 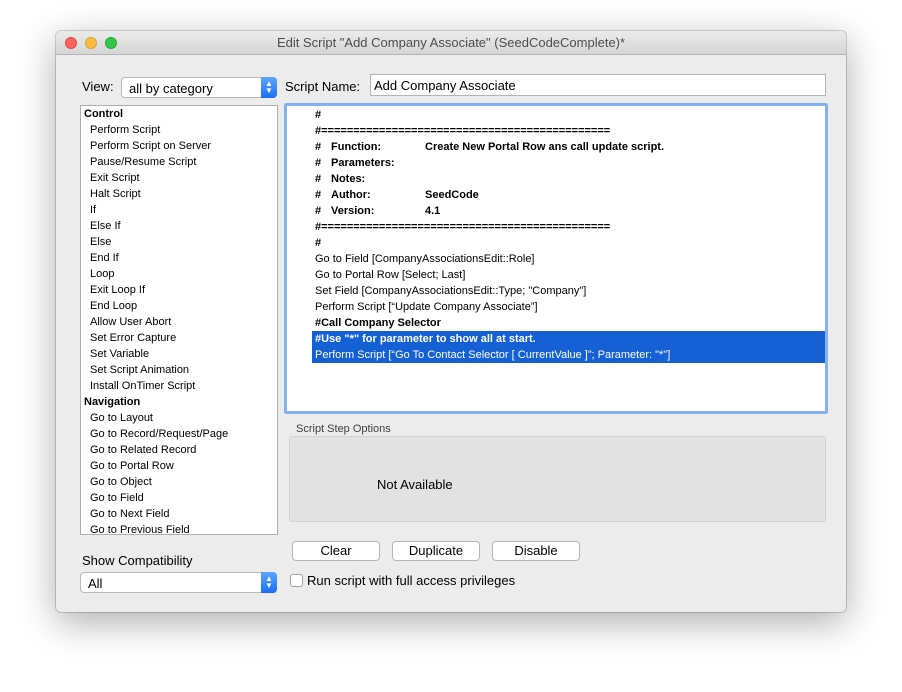 What do you see at coordinates (179, 338) in the screenshot?
I see `step-list-item: Set Error Capture` at bounding box center [179, 338].